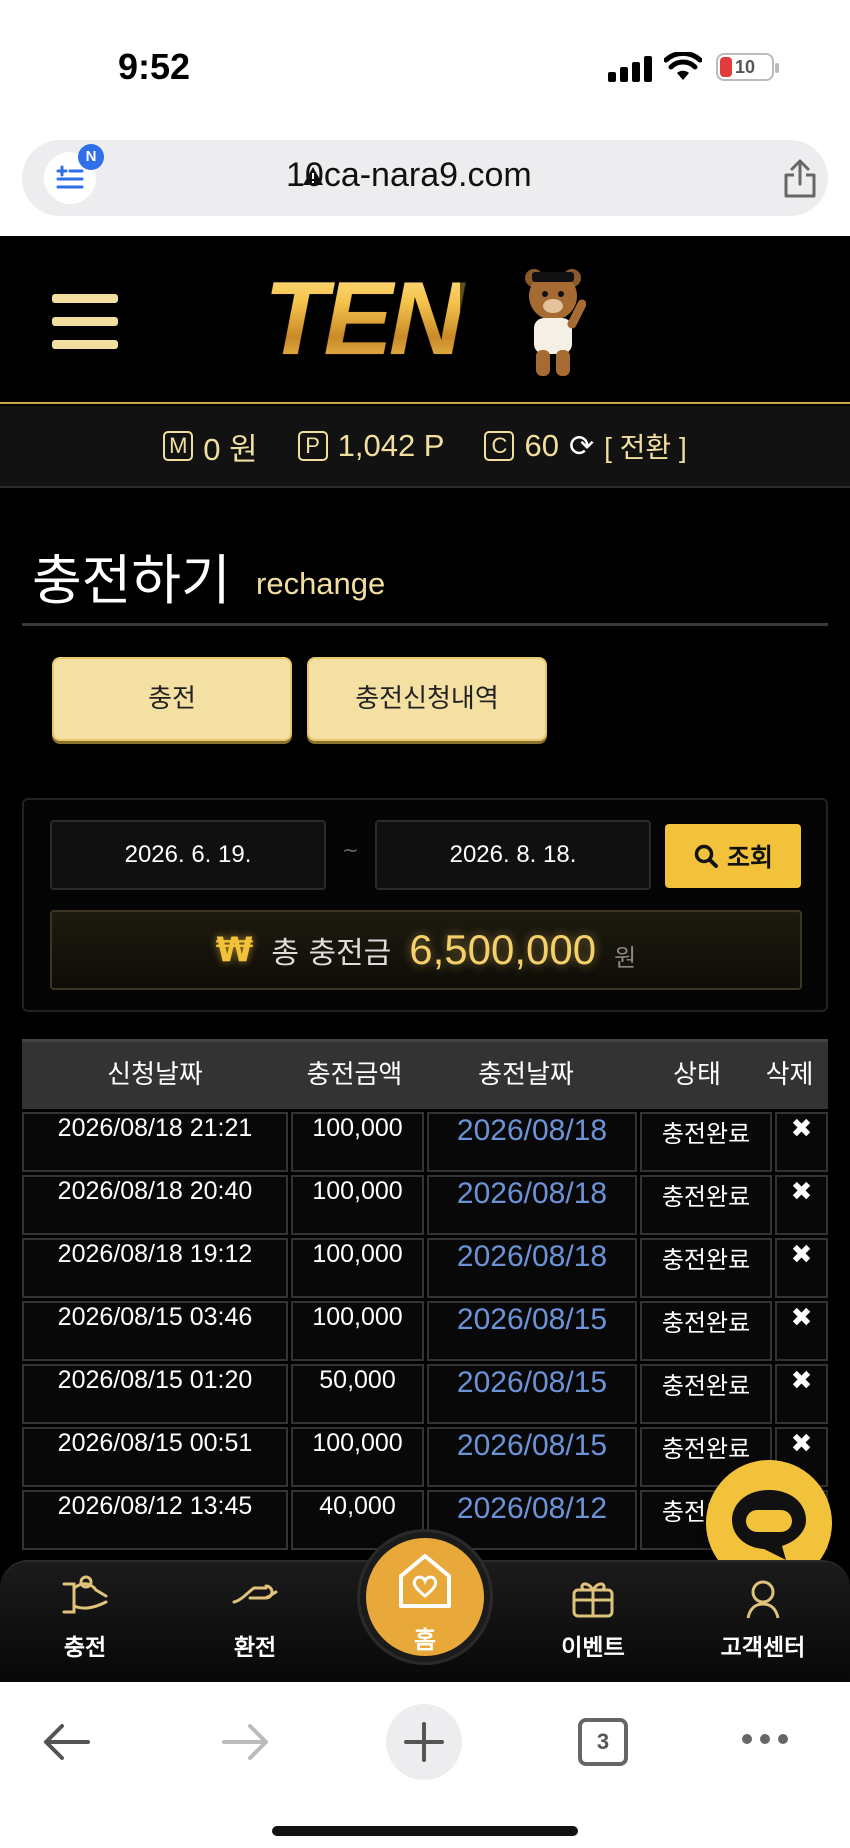  Describe the element at coordinates (789, 1075) in the screenshot. I see `header-delete: 삭제` at that location.